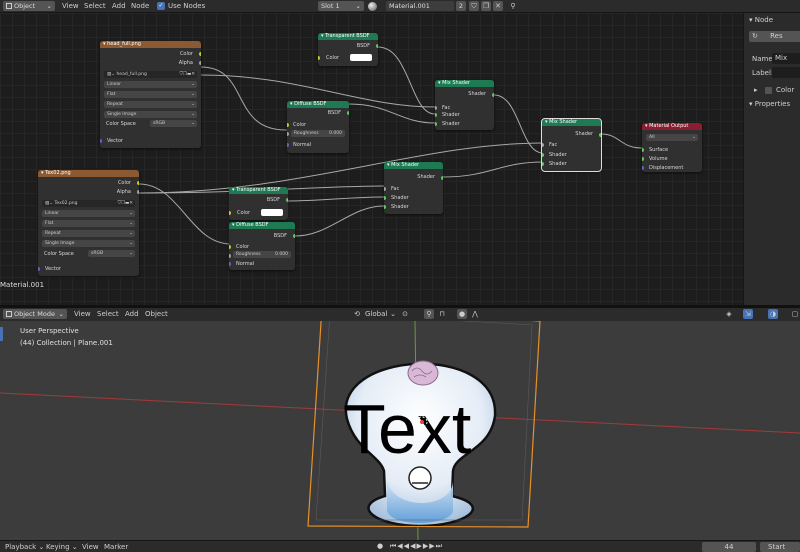  I want to click on menu-node: Node, so click(140, 6).